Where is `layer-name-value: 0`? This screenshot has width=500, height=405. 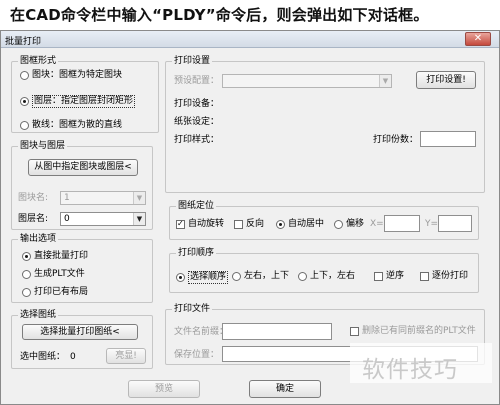 layer-name-value: 0 is located at coordinates (67, 219).